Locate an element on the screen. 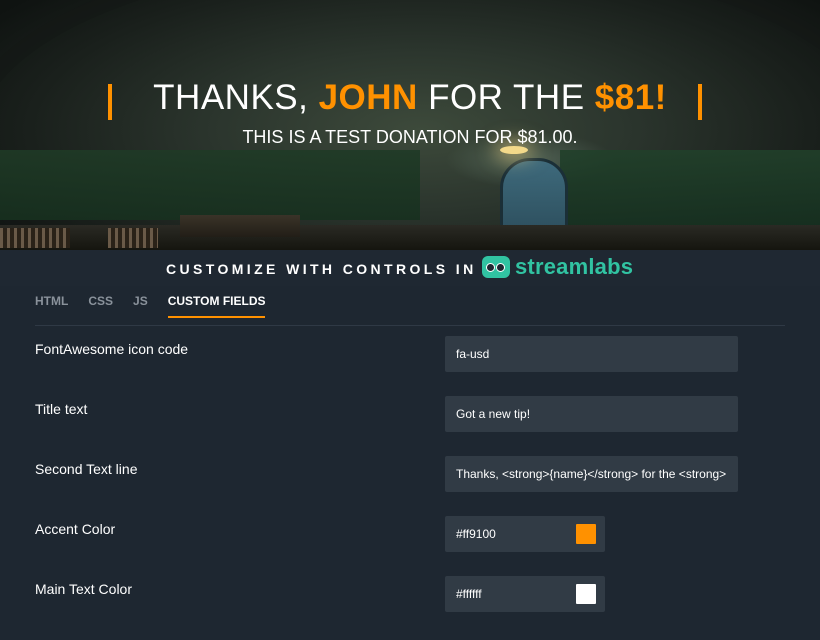  field-label-icon-code: FontAwesome icon code is located at coordinates (112, 349).